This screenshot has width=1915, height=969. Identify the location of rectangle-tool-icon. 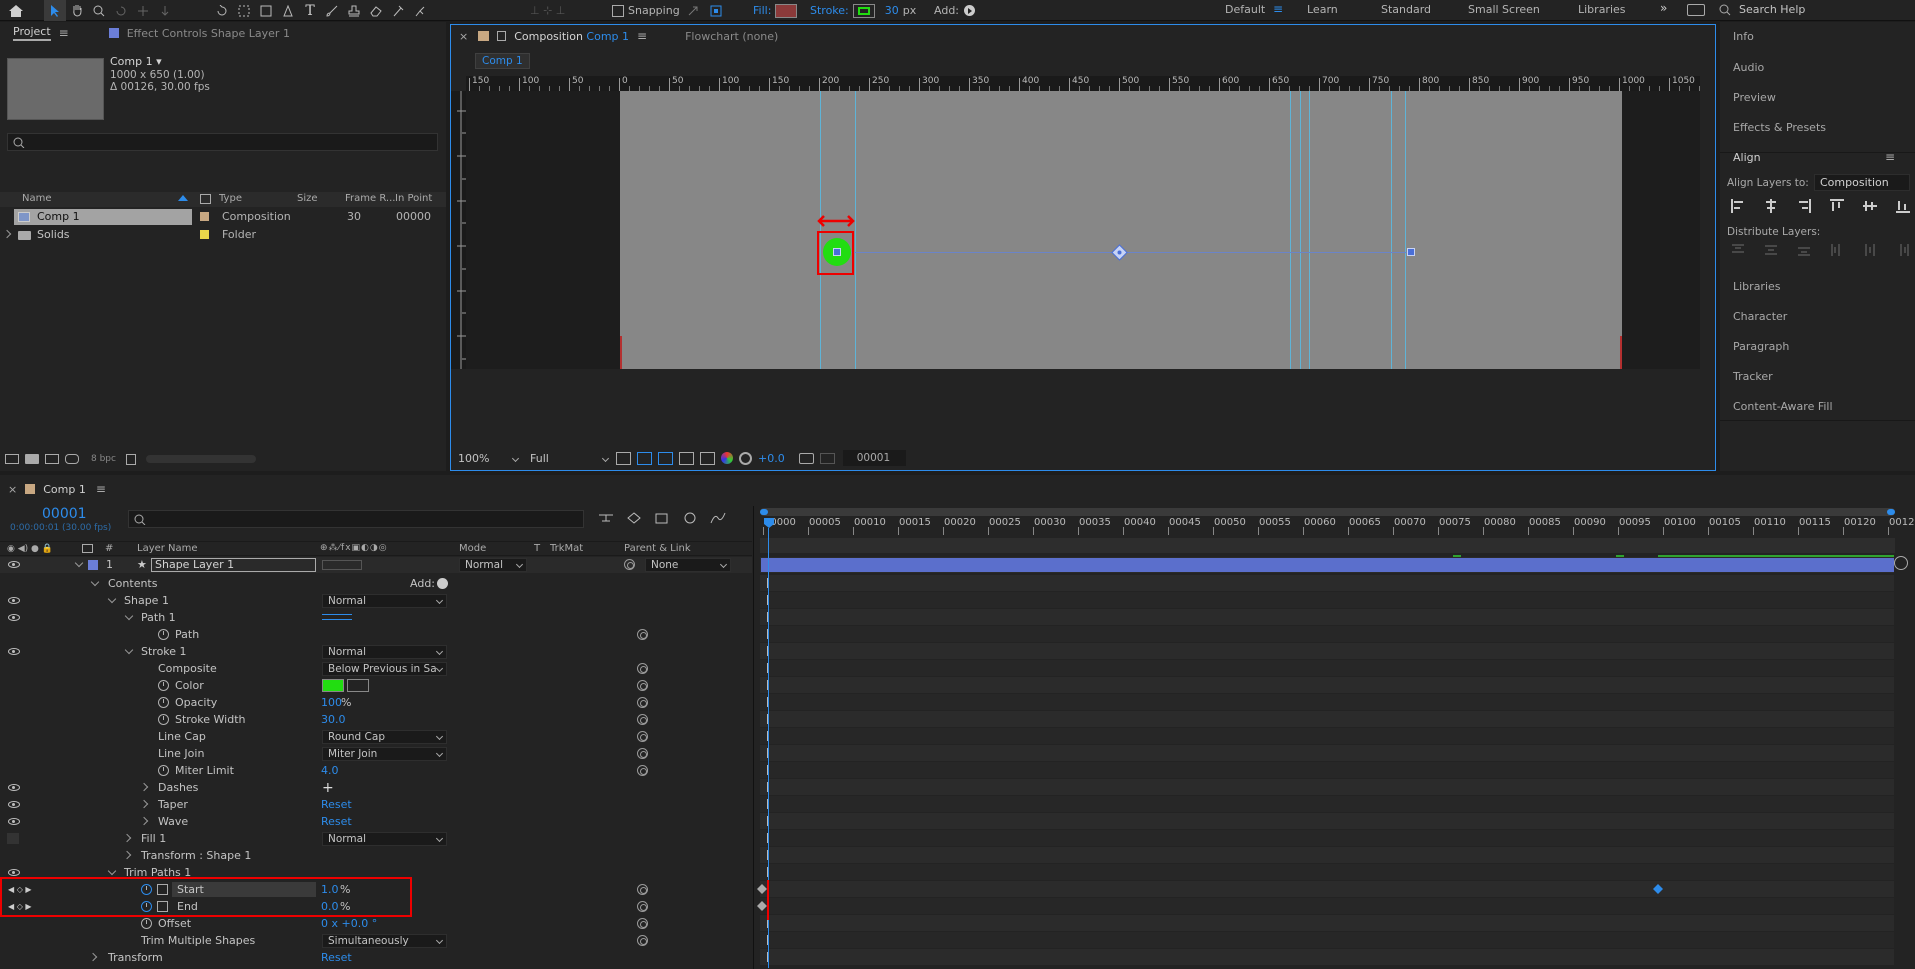
(266, 10).